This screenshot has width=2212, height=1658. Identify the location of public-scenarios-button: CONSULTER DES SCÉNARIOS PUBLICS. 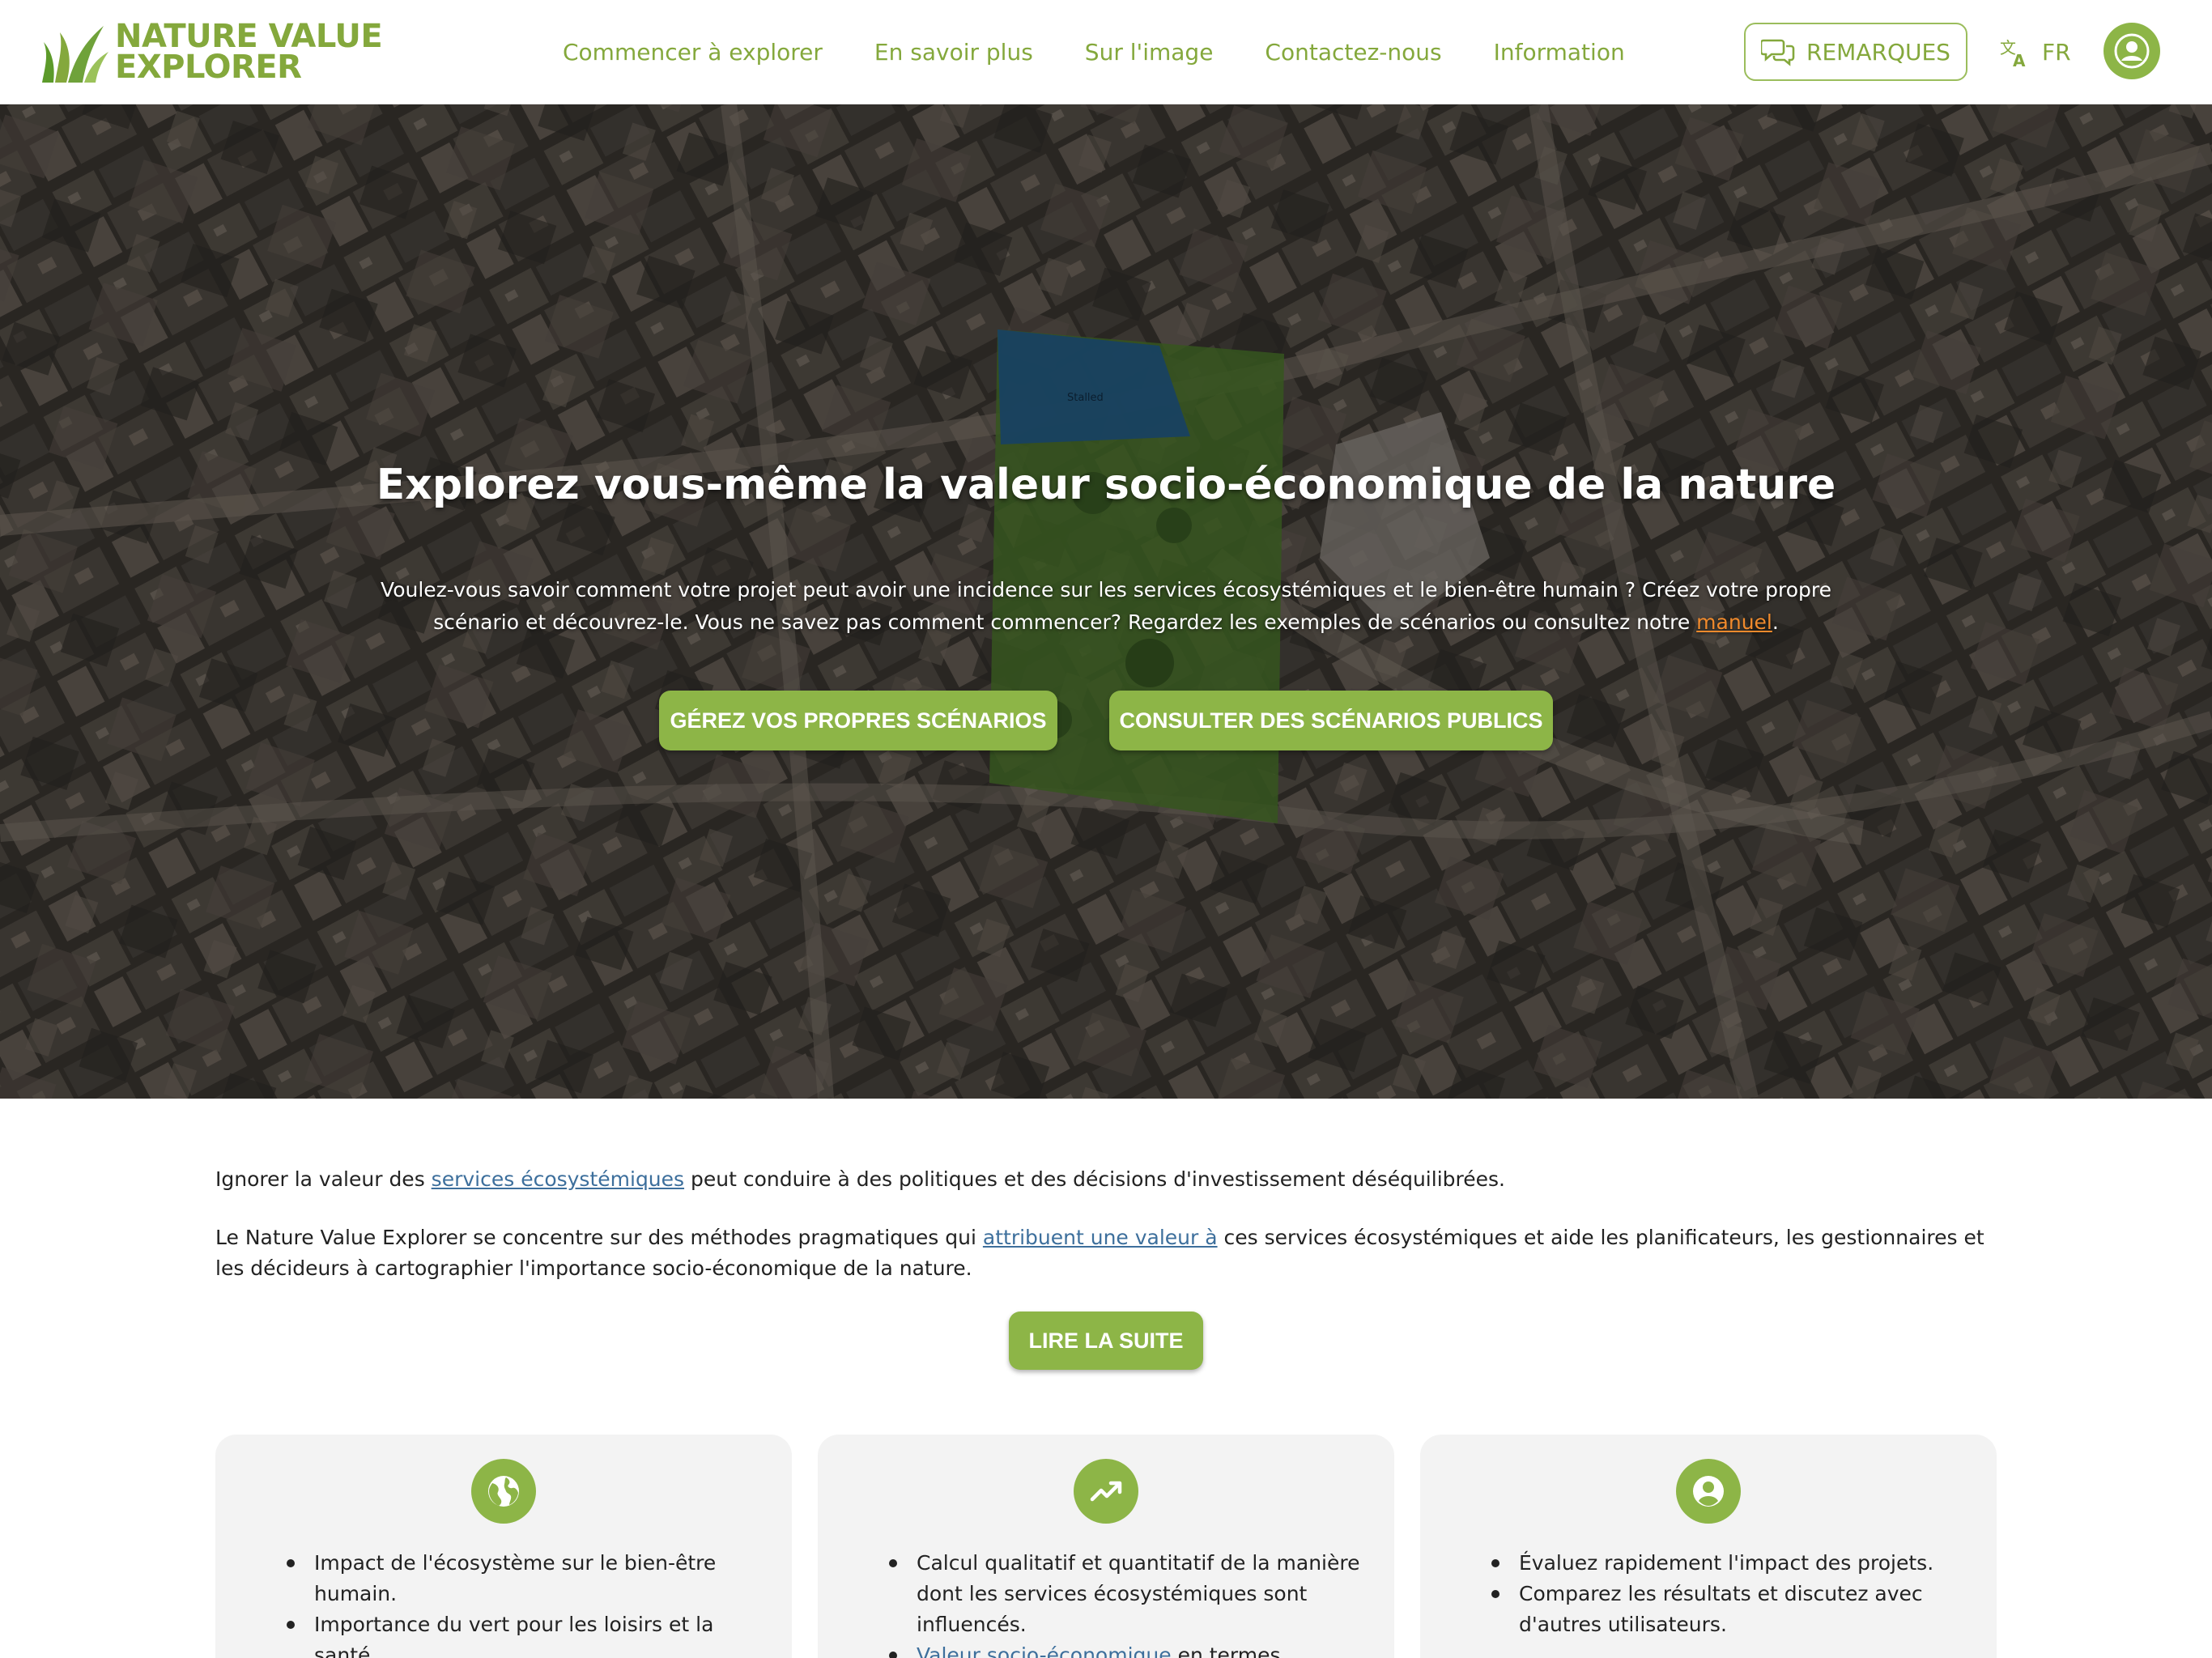
(1331, 720).